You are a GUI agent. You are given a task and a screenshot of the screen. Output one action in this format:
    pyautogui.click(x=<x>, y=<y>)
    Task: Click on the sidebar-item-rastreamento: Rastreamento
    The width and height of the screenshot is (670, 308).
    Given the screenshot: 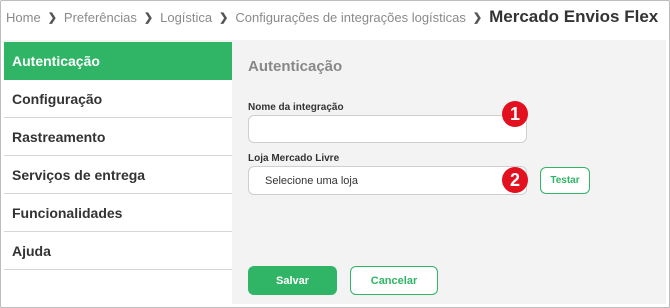 What is the action you would take?
    pyautogui.click(x=118, y=137)
    